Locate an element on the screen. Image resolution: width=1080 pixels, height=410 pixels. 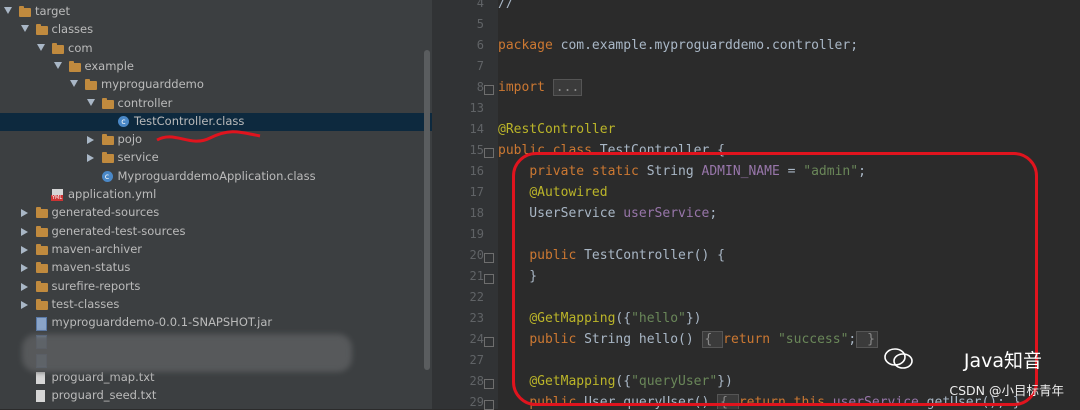
tree-item: com is located at coordinates (216, 49).